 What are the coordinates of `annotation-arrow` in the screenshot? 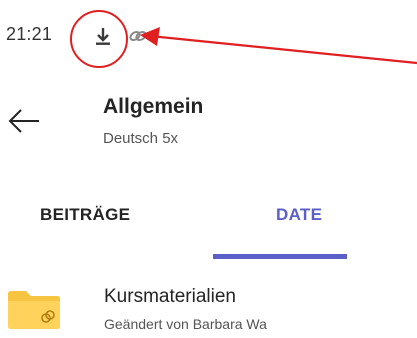 It's located at (278, 46).